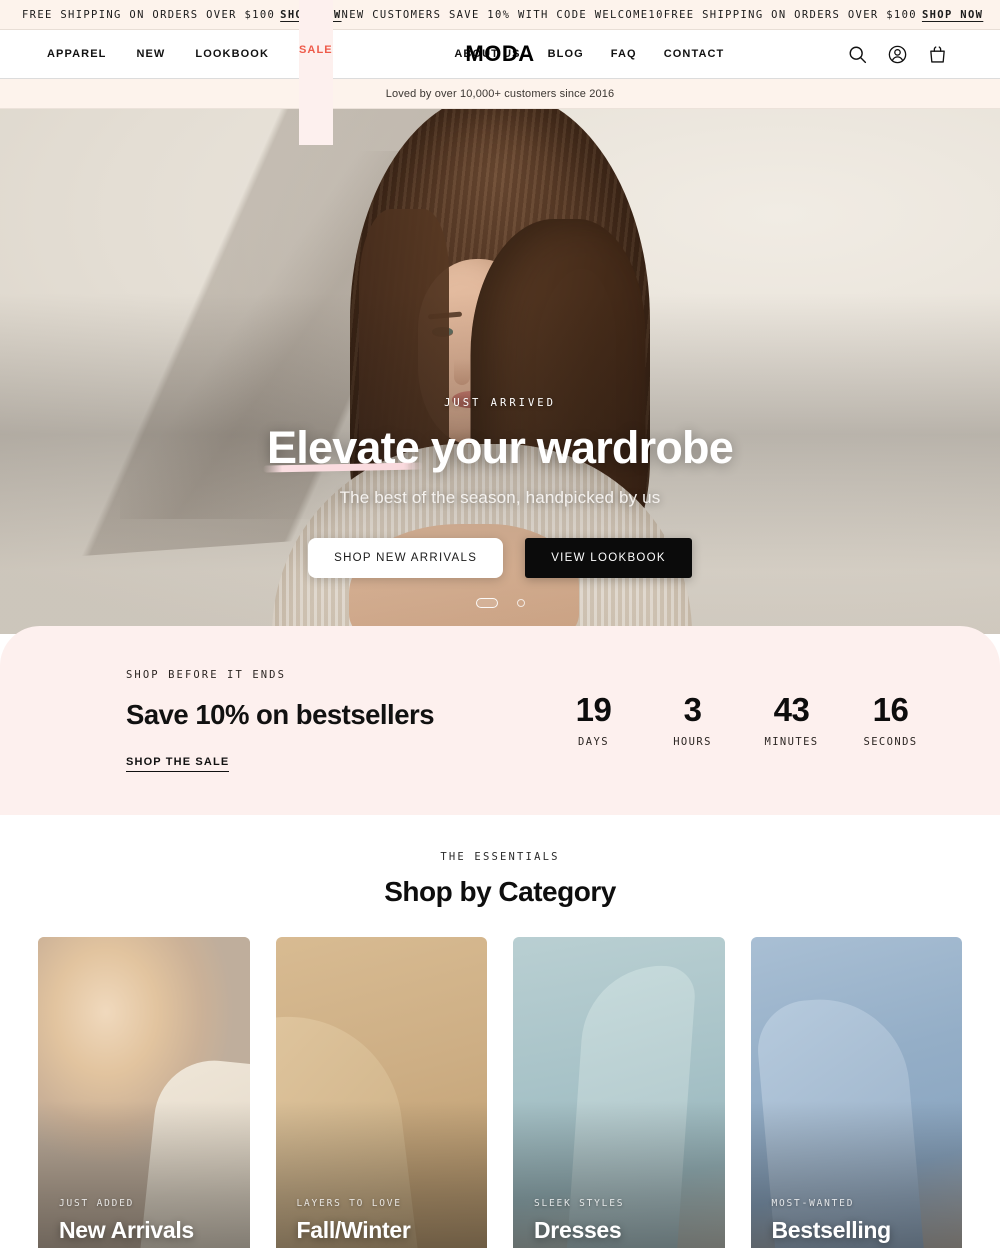 This screenshot has width=1000, height=1248. I want to click on site-logo: MODA, so click(499, 54).